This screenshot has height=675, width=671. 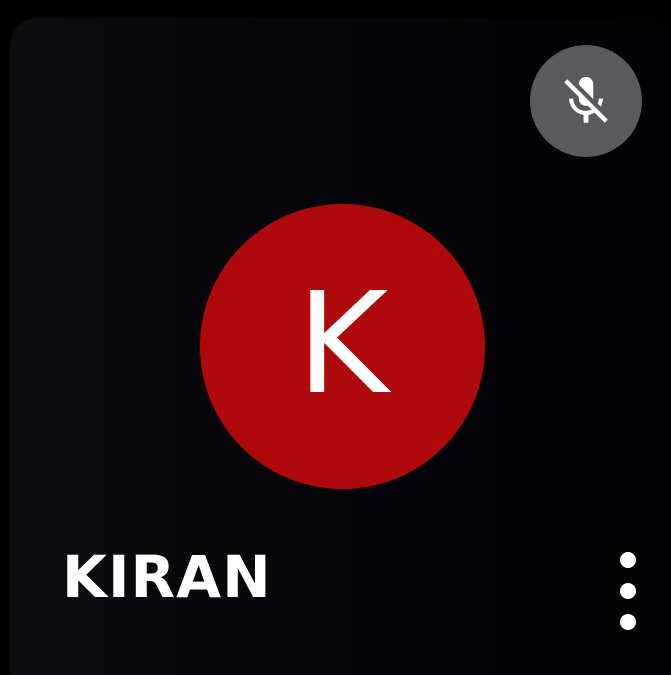 I want to click on participant-name: KIRAN, so click(x=167, y=577).